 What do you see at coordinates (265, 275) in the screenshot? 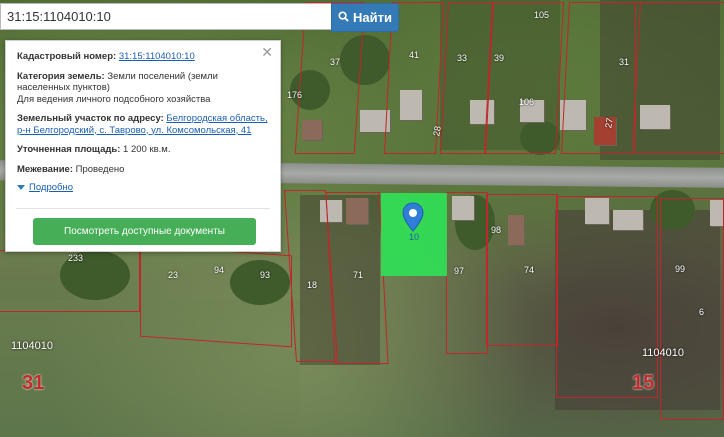
I see `plot-number: 93` at bounding box center [265, 275].